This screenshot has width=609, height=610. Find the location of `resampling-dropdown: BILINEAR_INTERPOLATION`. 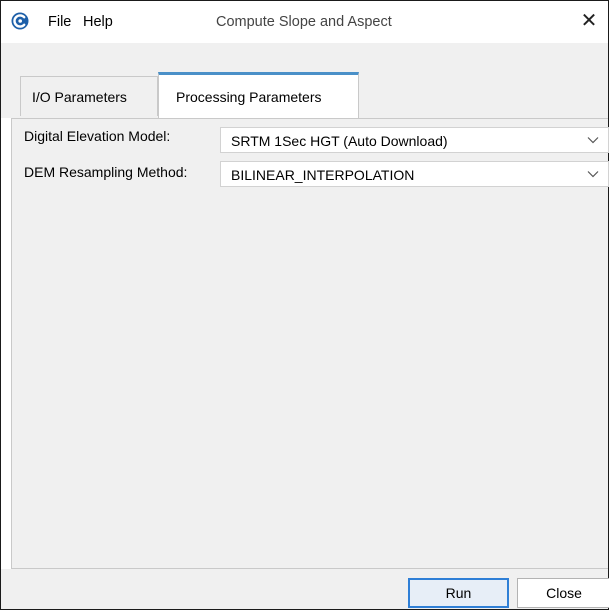

resampling-dropdown: BILINEAR_INTERPOLATION is located at coordinates (414, 174).